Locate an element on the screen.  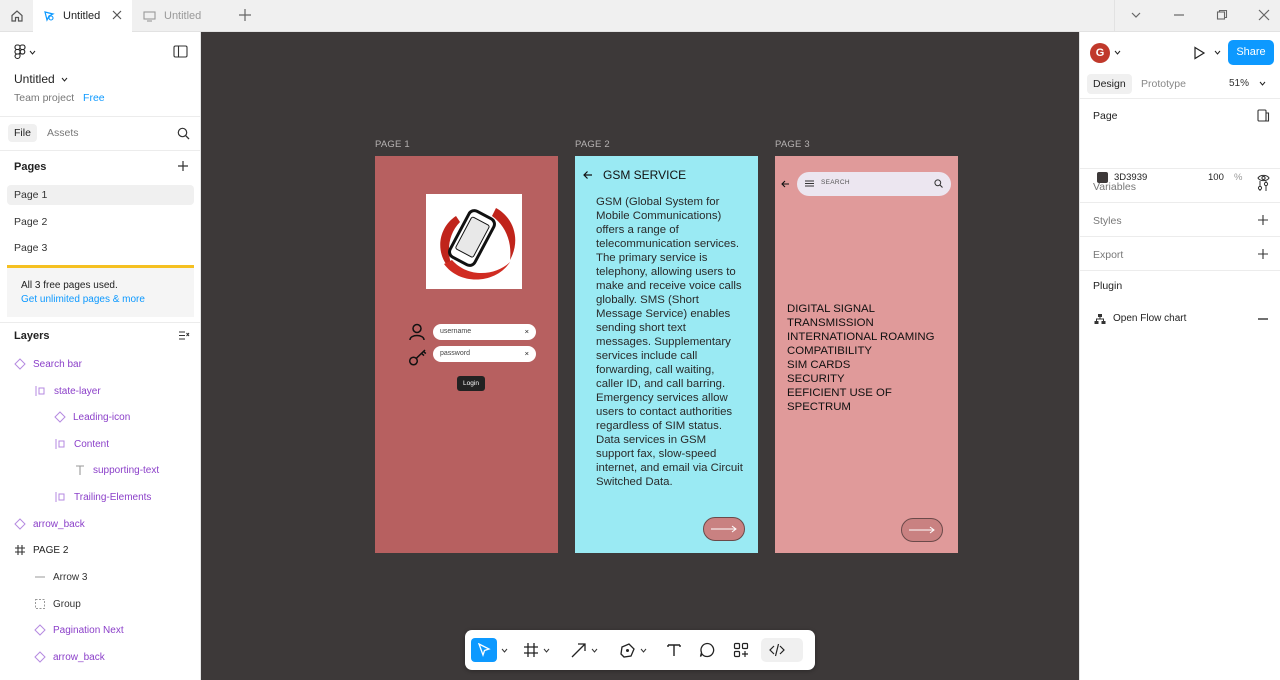
frame-icon is located at coordinates (20, 550).